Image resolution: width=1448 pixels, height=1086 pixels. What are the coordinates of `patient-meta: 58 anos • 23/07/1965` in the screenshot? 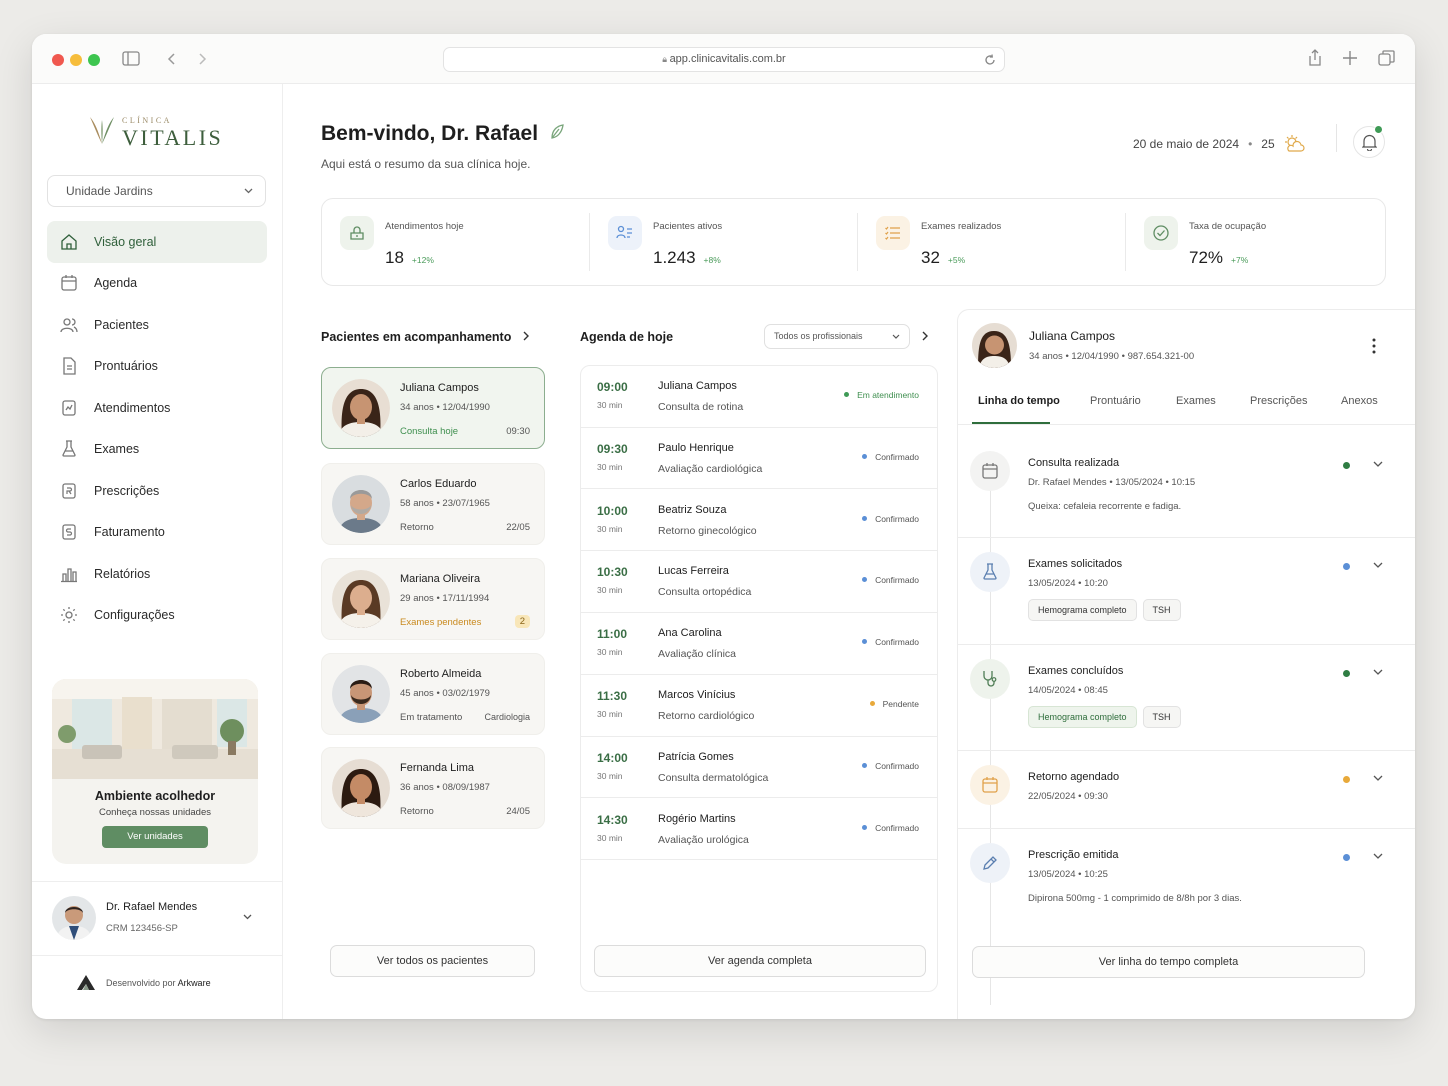 It's located at (445, 503).